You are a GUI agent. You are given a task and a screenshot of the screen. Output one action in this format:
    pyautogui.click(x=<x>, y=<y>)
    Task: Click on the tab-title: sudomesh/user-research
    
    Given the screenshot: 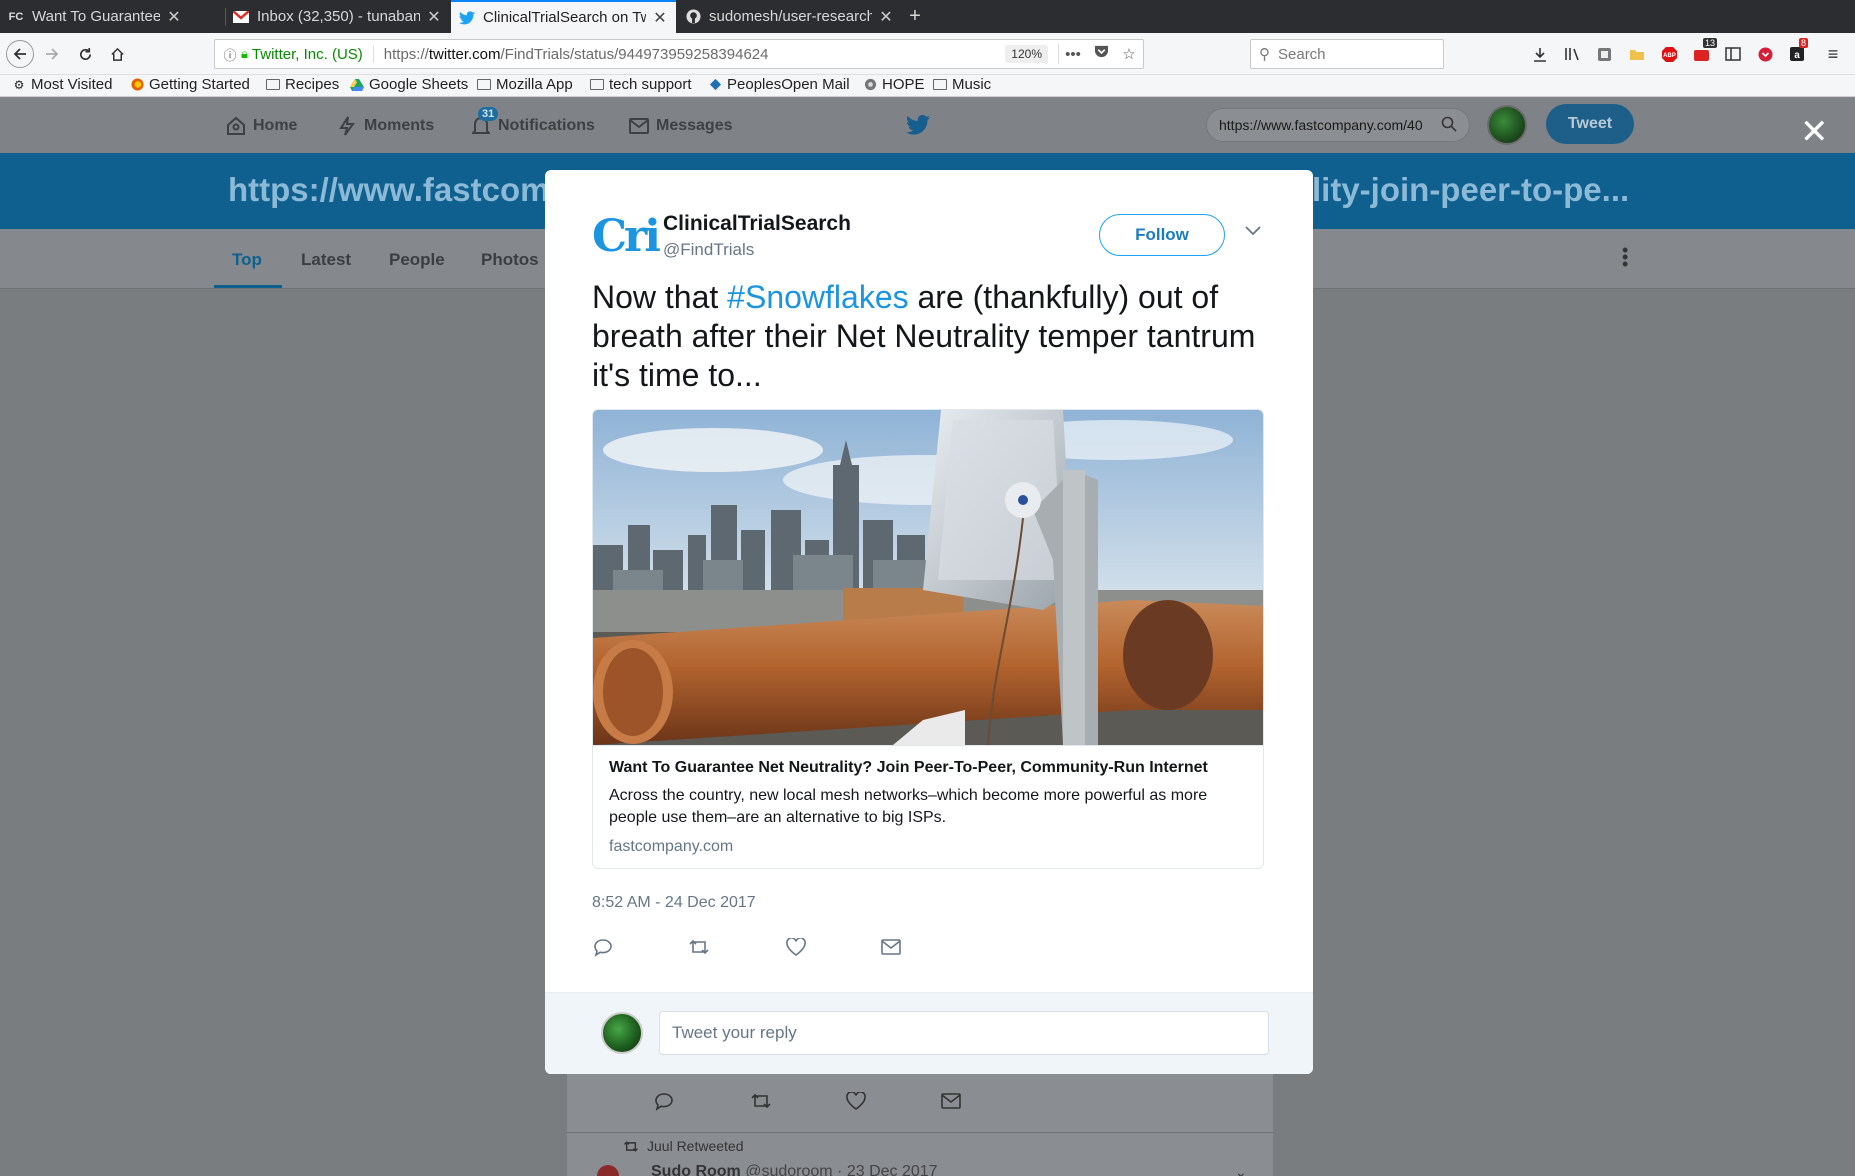 What is the action you would take?
    pyautogui.click(x=790, y=16)
    